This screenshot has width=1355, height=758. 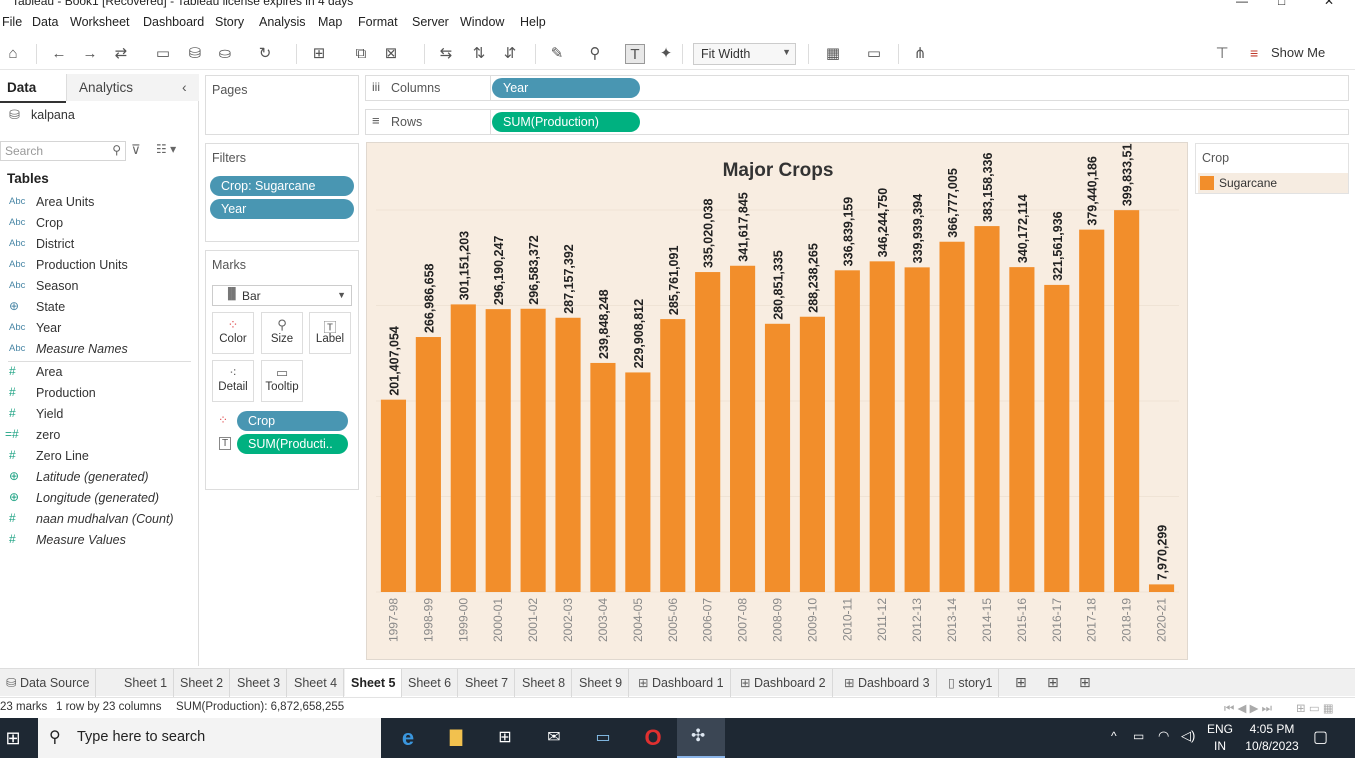 What do you see at coordinates (13, 54) in the screenshot?
I see `home-icon: ⌂` at bounding box center [13, 54].